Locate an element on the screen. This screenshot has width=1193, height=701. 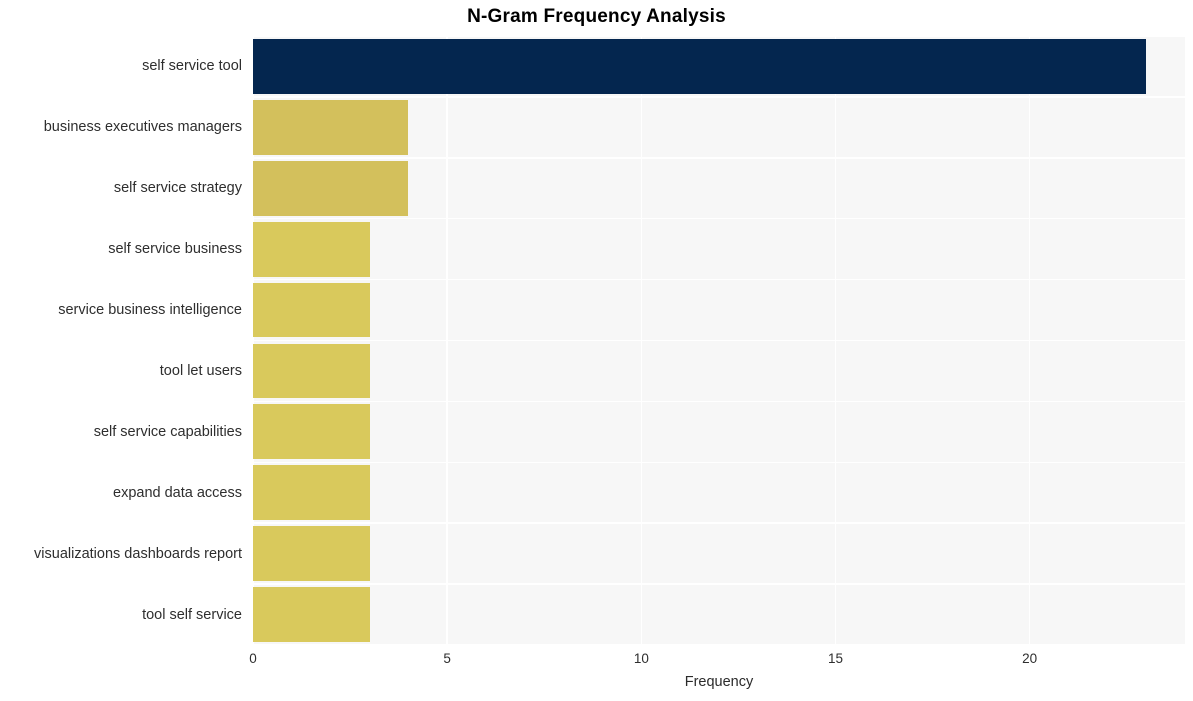
y-axis-tick-label: tool let users is located at coordinates (200, 370).